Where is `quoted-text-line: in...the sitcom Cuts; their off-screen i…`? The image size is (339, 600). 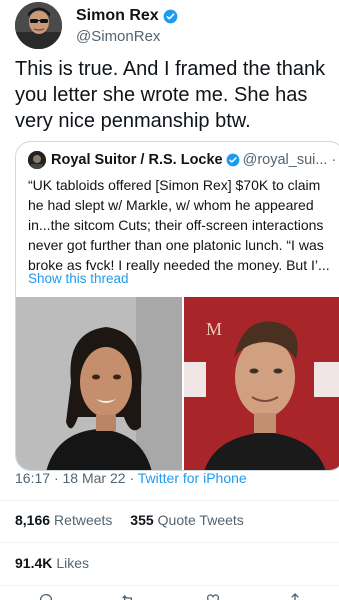
quoted-text-line: in...the sitcom Cuts; their off-screen i… is located at coordinates (176, 225).